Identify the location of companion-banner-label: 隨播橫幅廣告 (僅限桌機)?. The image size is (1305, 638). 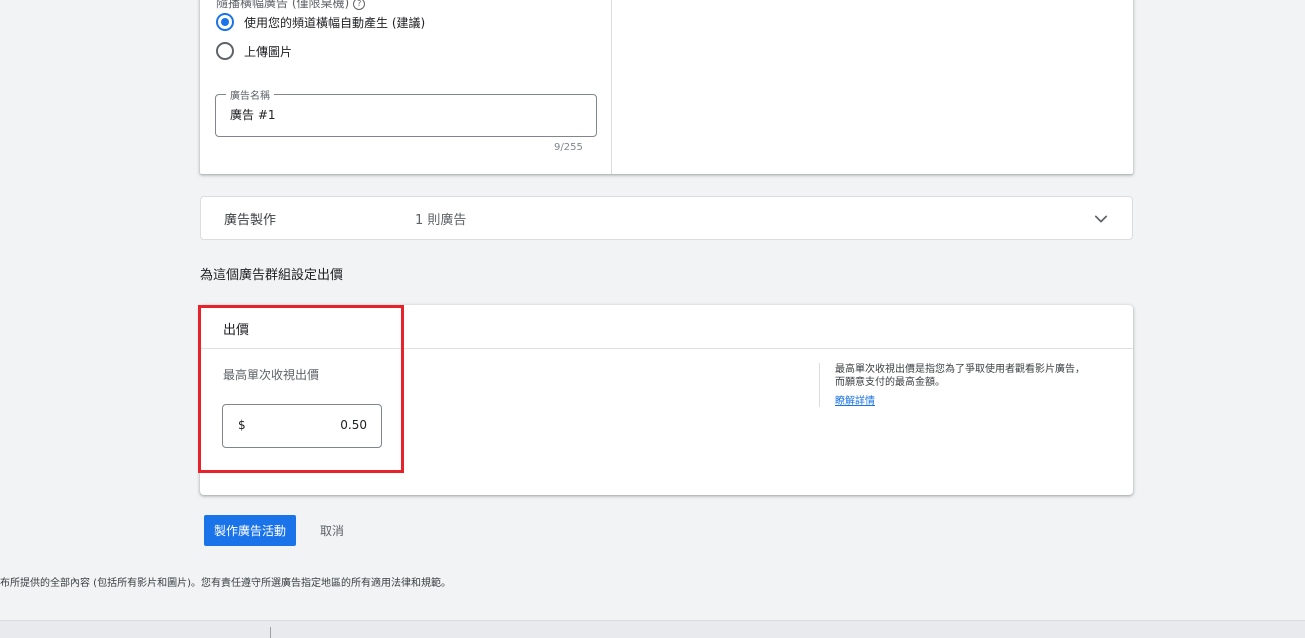
(291, 5).